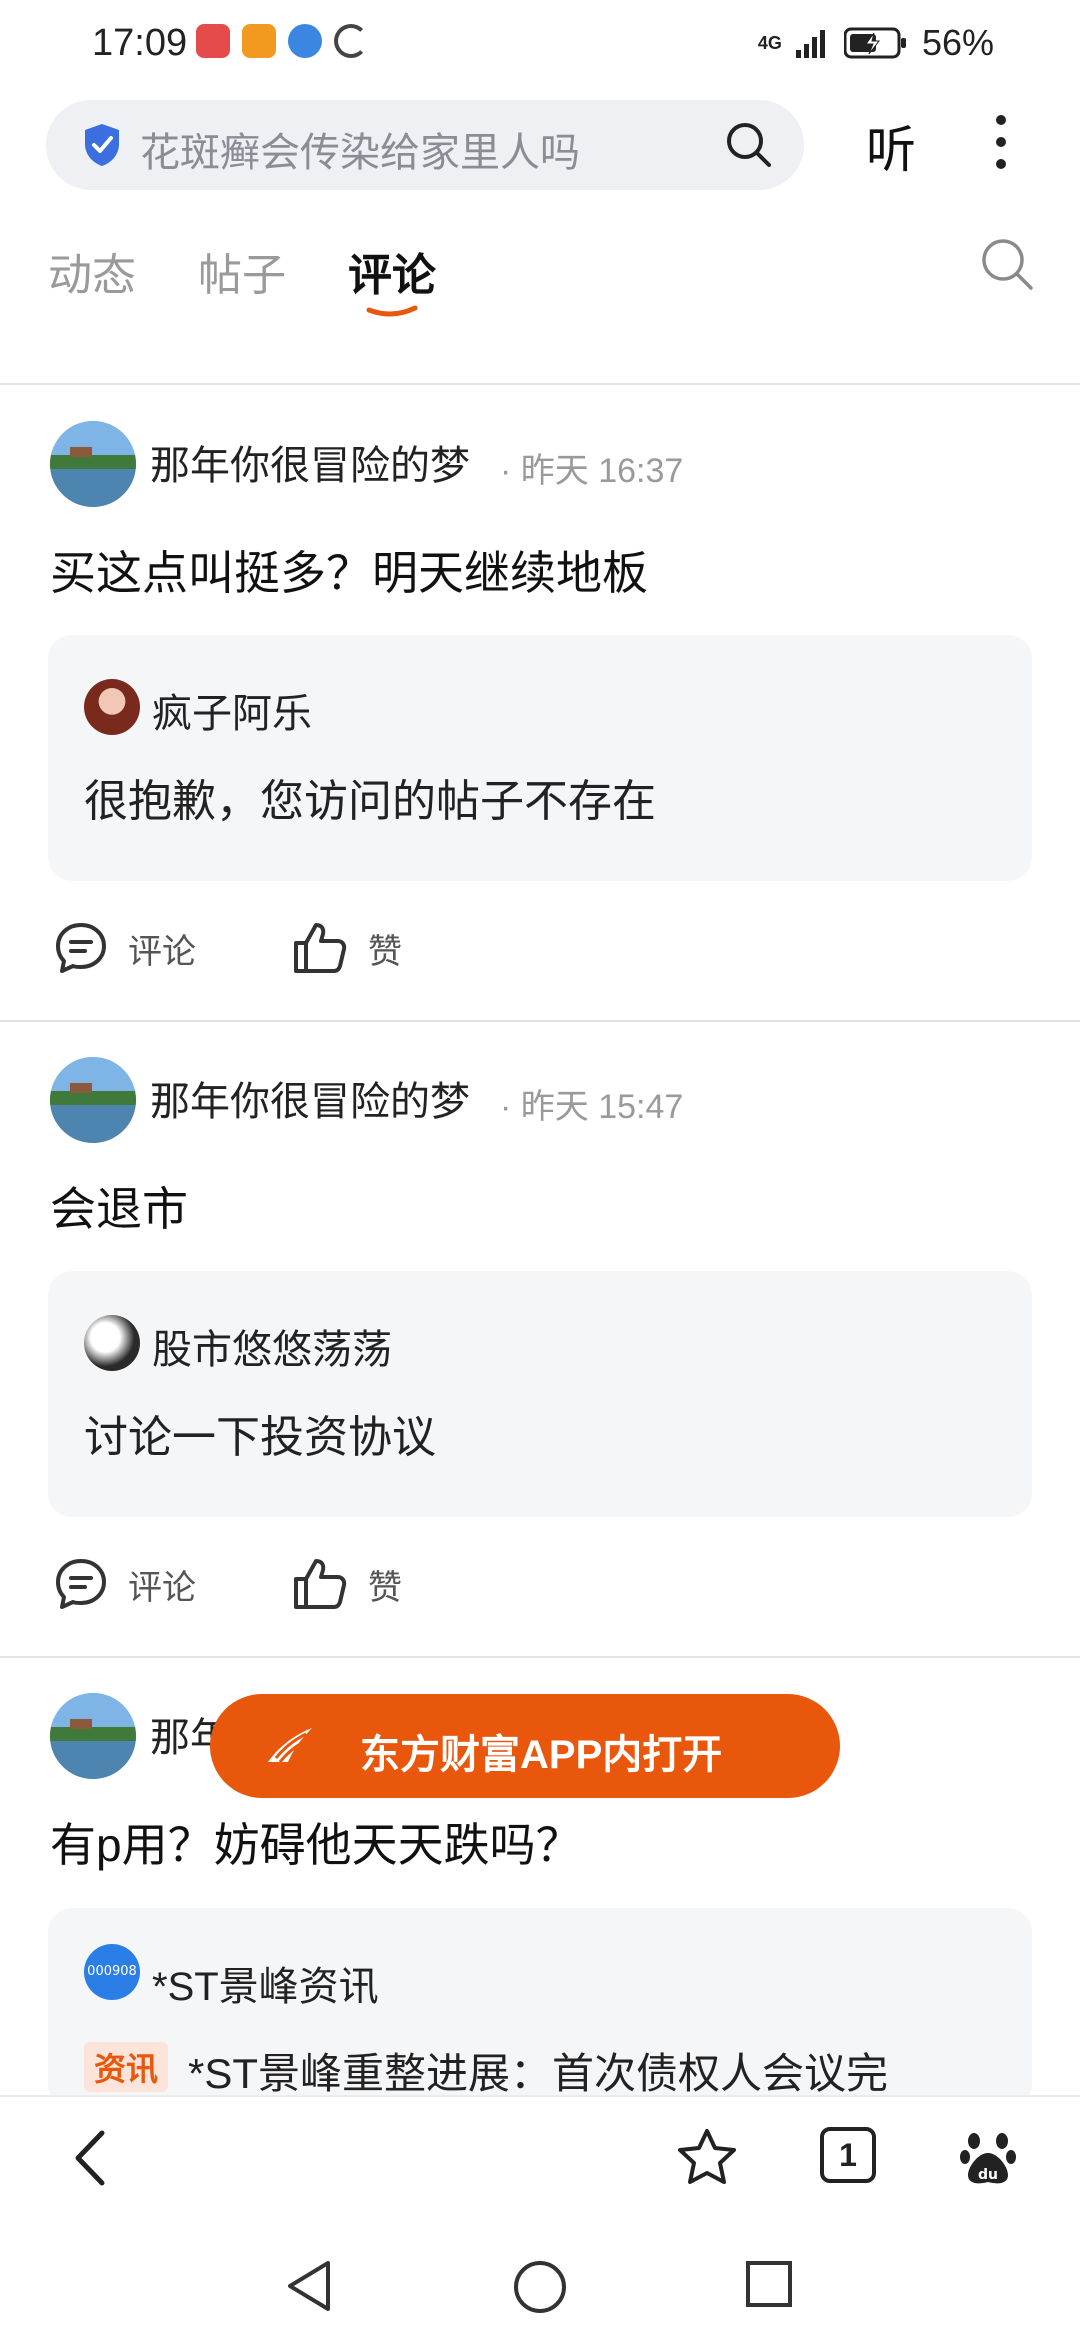 This screenshot has height=2340, width=1080. What do you see at coordinates (707, 2158) in the screenshot?
I see `bookmark-star-icon` at bounding box center [707, 2158].